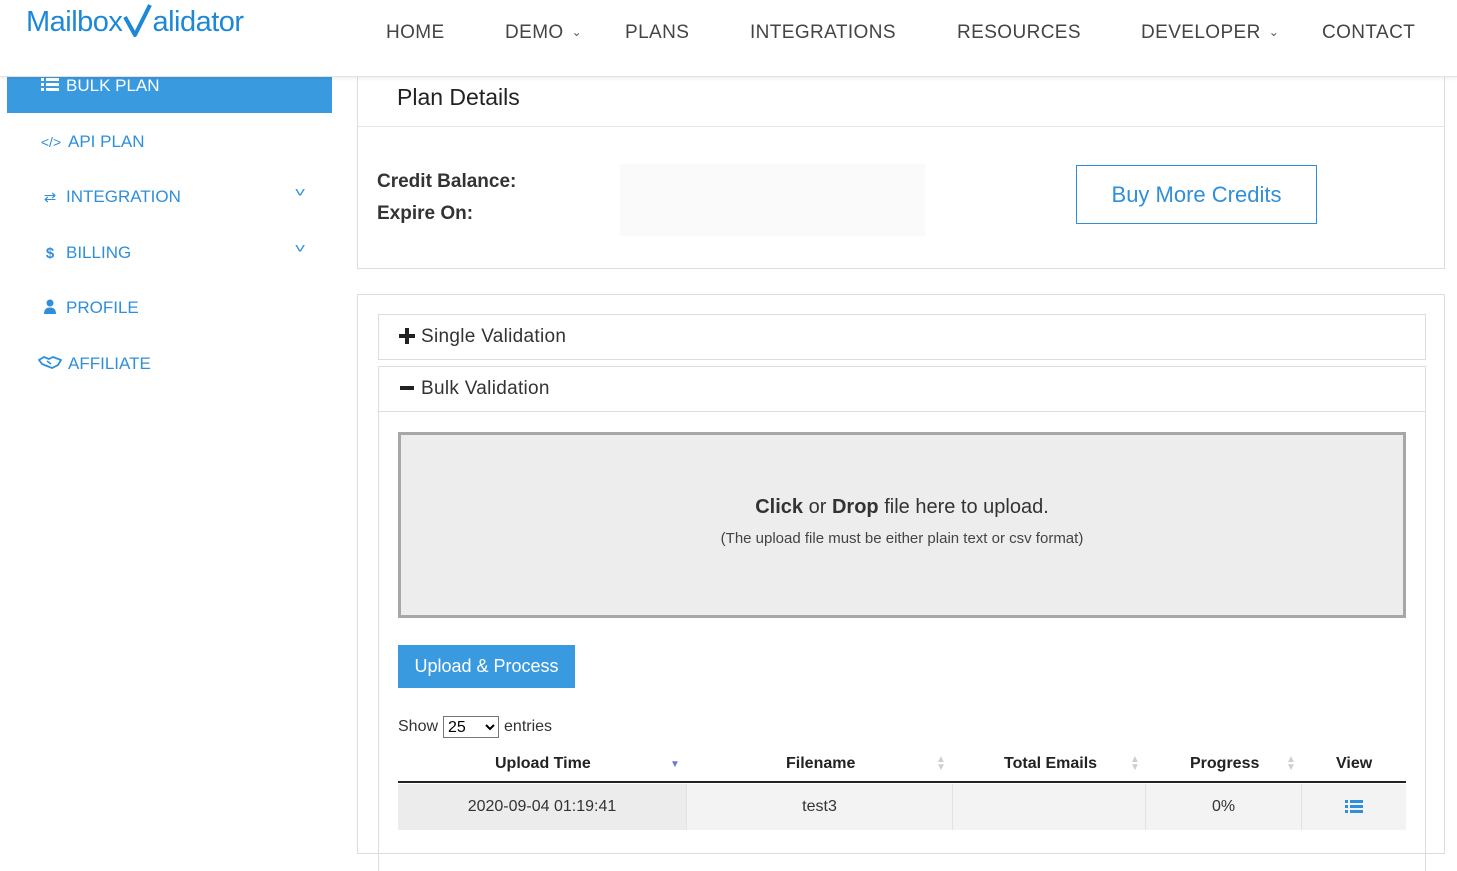  I want to click on dropzone-or-text: or, so click(817, 507).